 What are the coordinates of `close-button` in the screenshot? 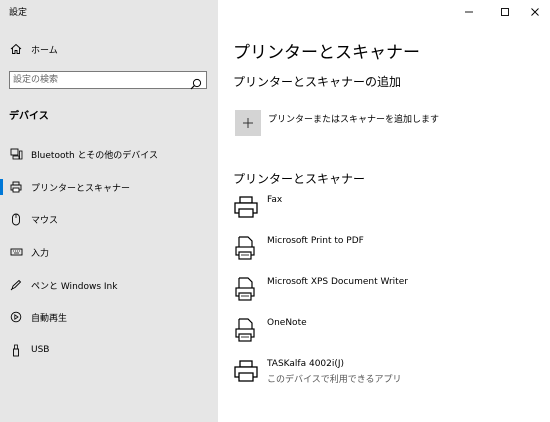 It's located at (535, 11).